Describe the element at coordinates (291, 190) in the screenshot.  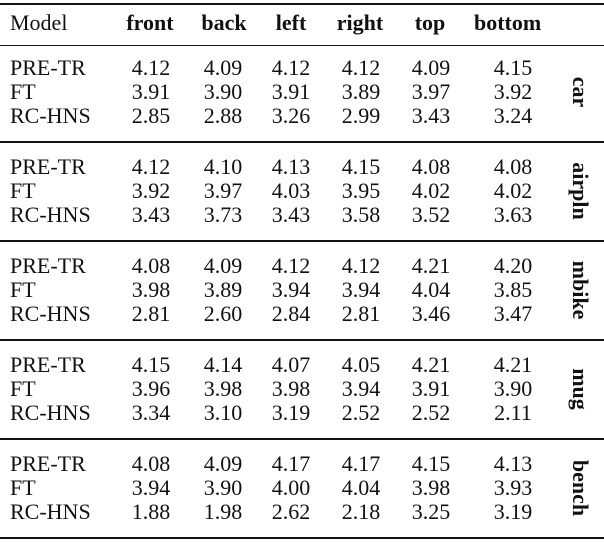
I see `table-cell: 4.03` at that location.